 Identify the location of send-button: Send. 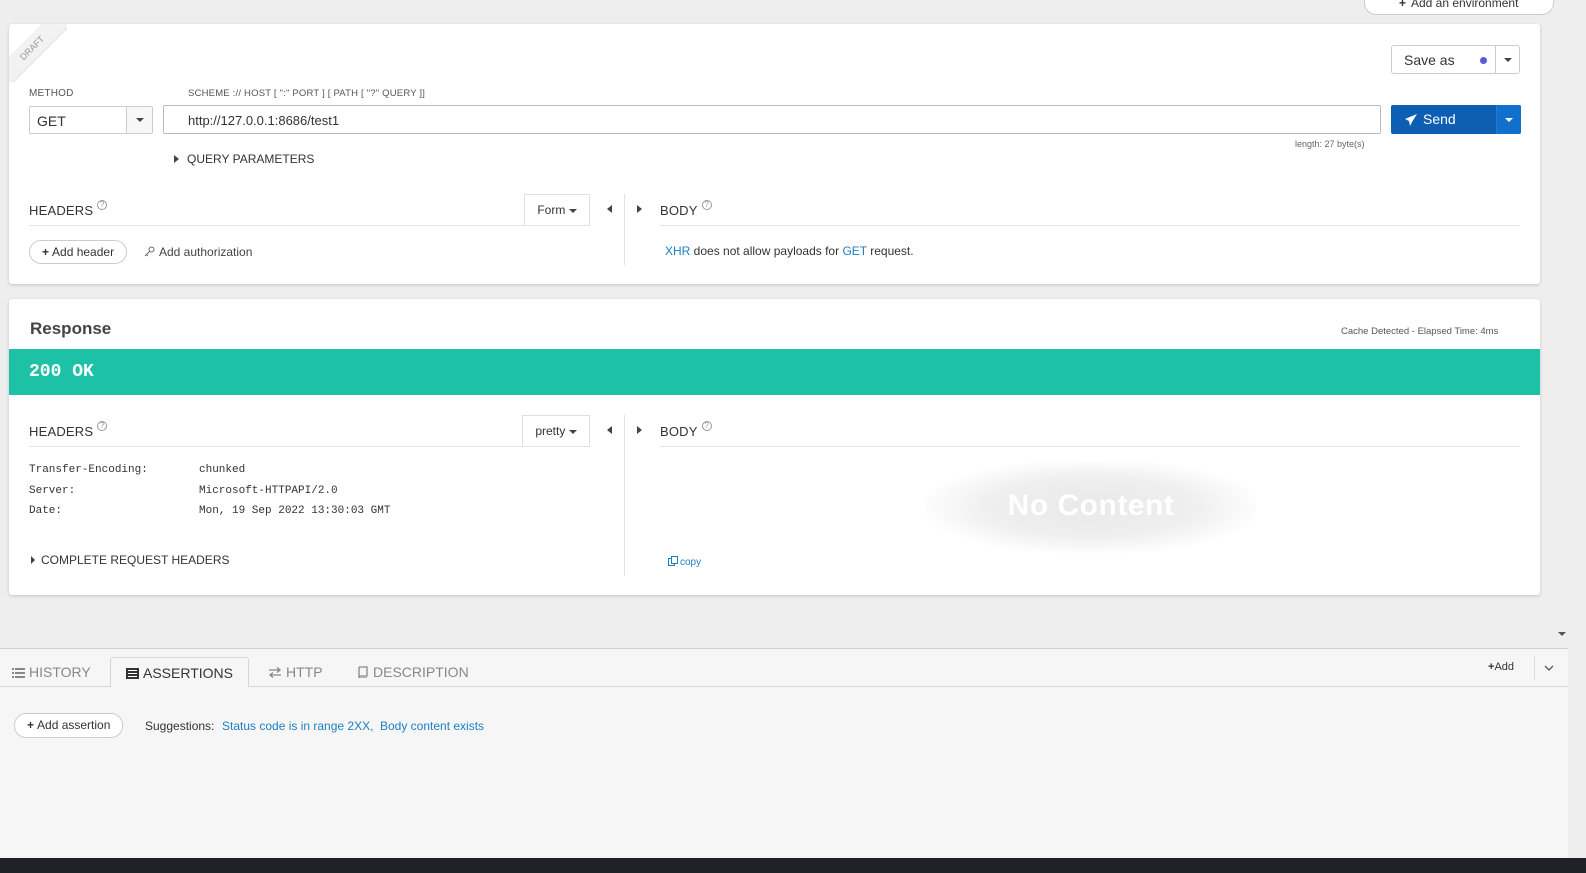
(1443, 119).